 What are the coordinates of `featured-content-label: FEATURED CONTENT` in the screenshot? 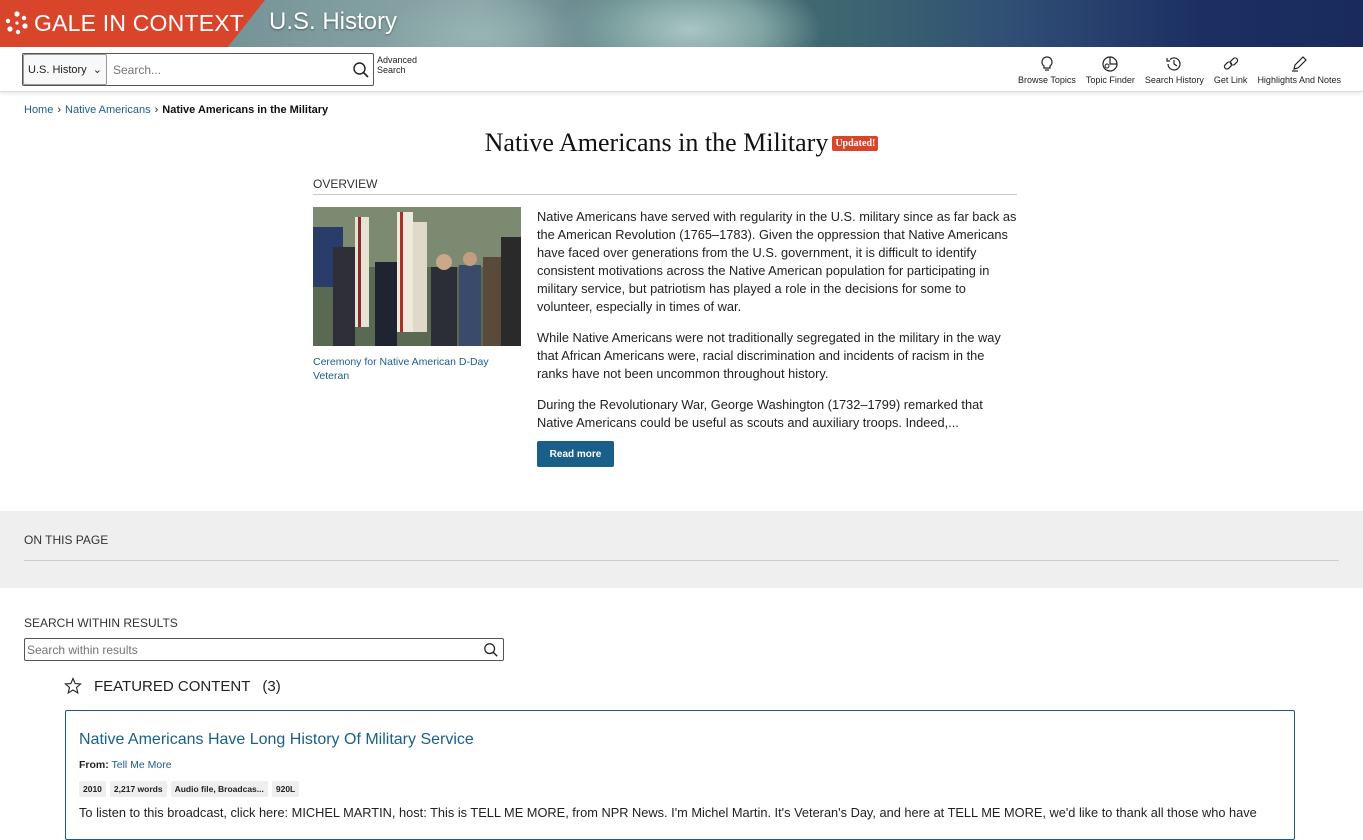 It's located at (172, 686).